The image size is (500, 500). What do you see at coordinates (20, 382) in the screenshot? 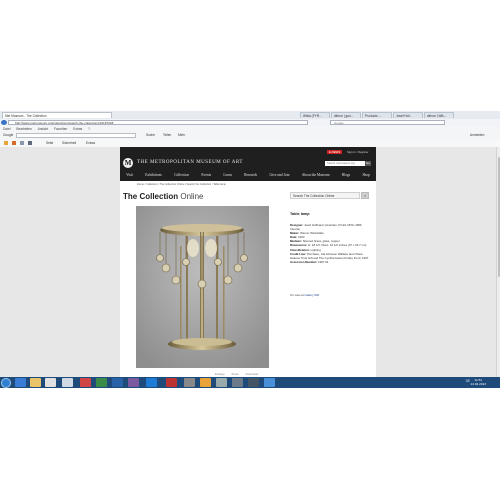
I see `ie-icon` at bounding box center [20, 382].